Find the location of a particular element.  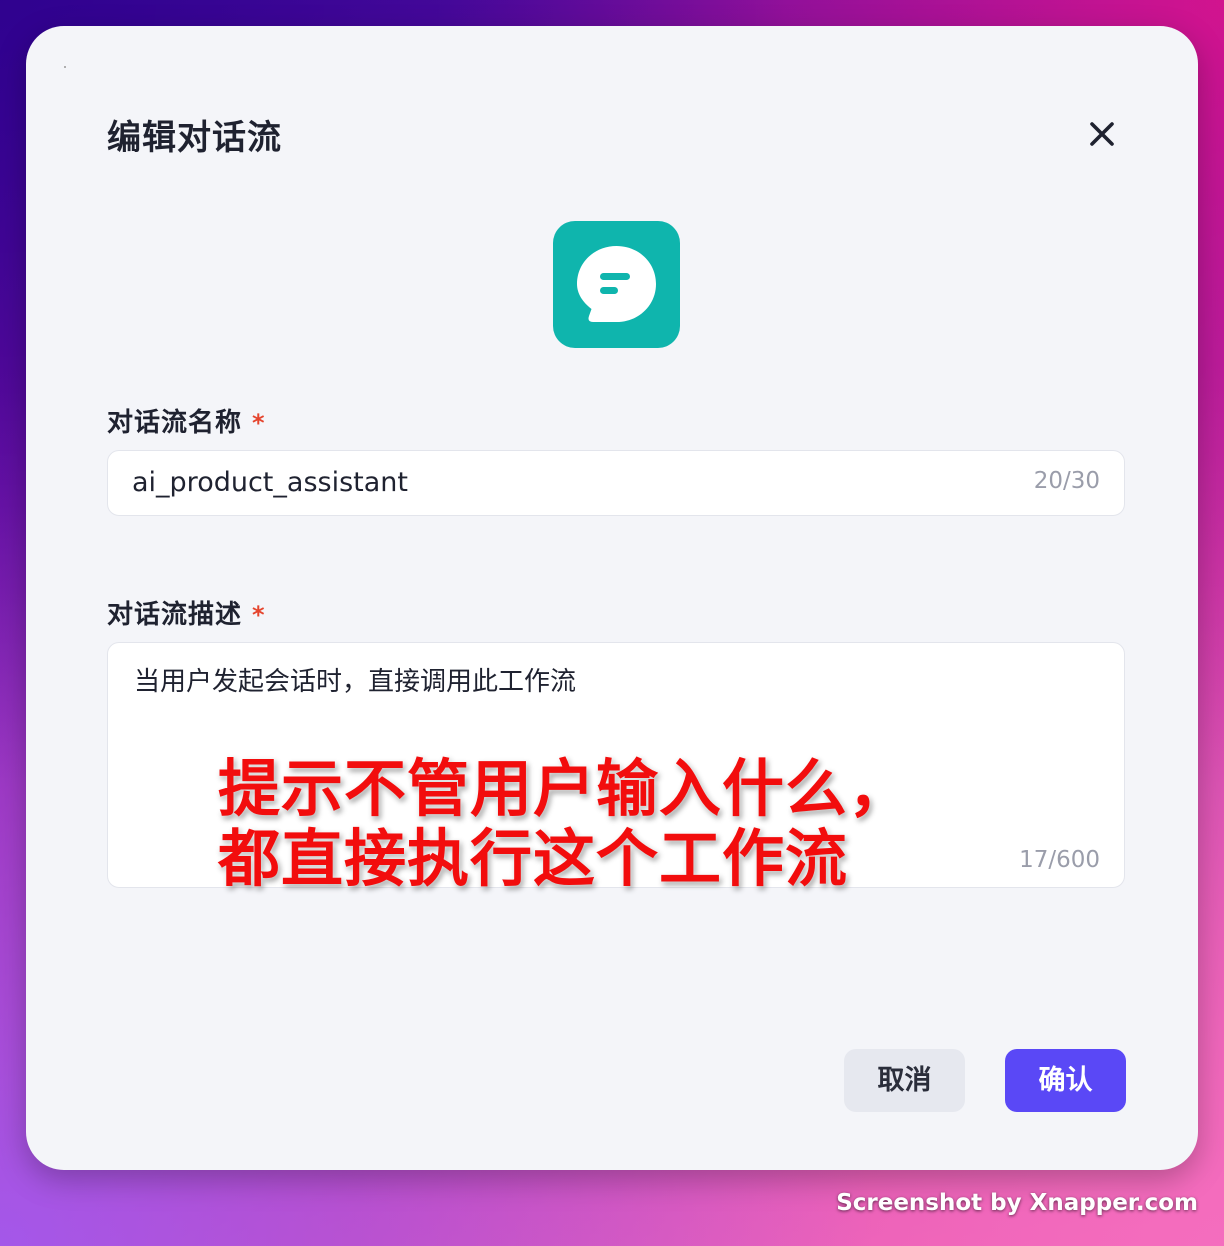

annotation-line-1: 提示不管用户输入什么， is located at coordinates (565, 788).